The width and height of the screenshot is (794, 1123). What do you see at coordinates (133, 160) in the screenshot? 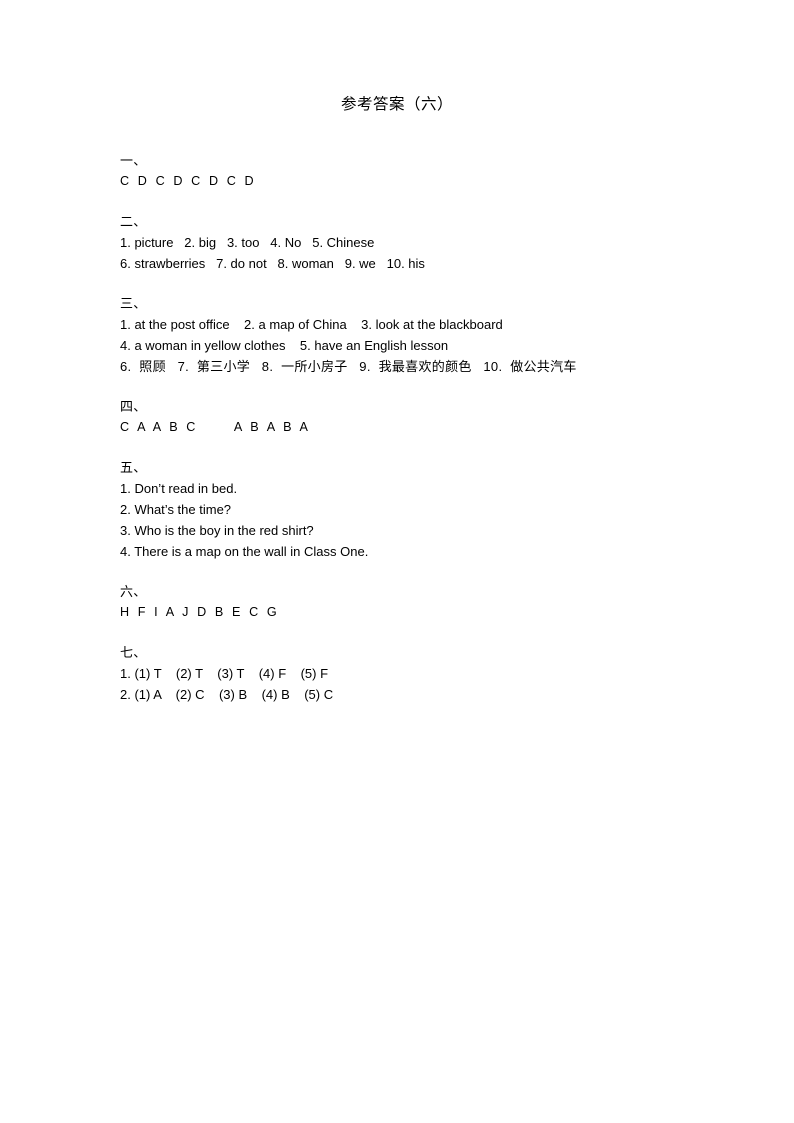
I see `section-marker: 一、` at bounding box center [133, 160].